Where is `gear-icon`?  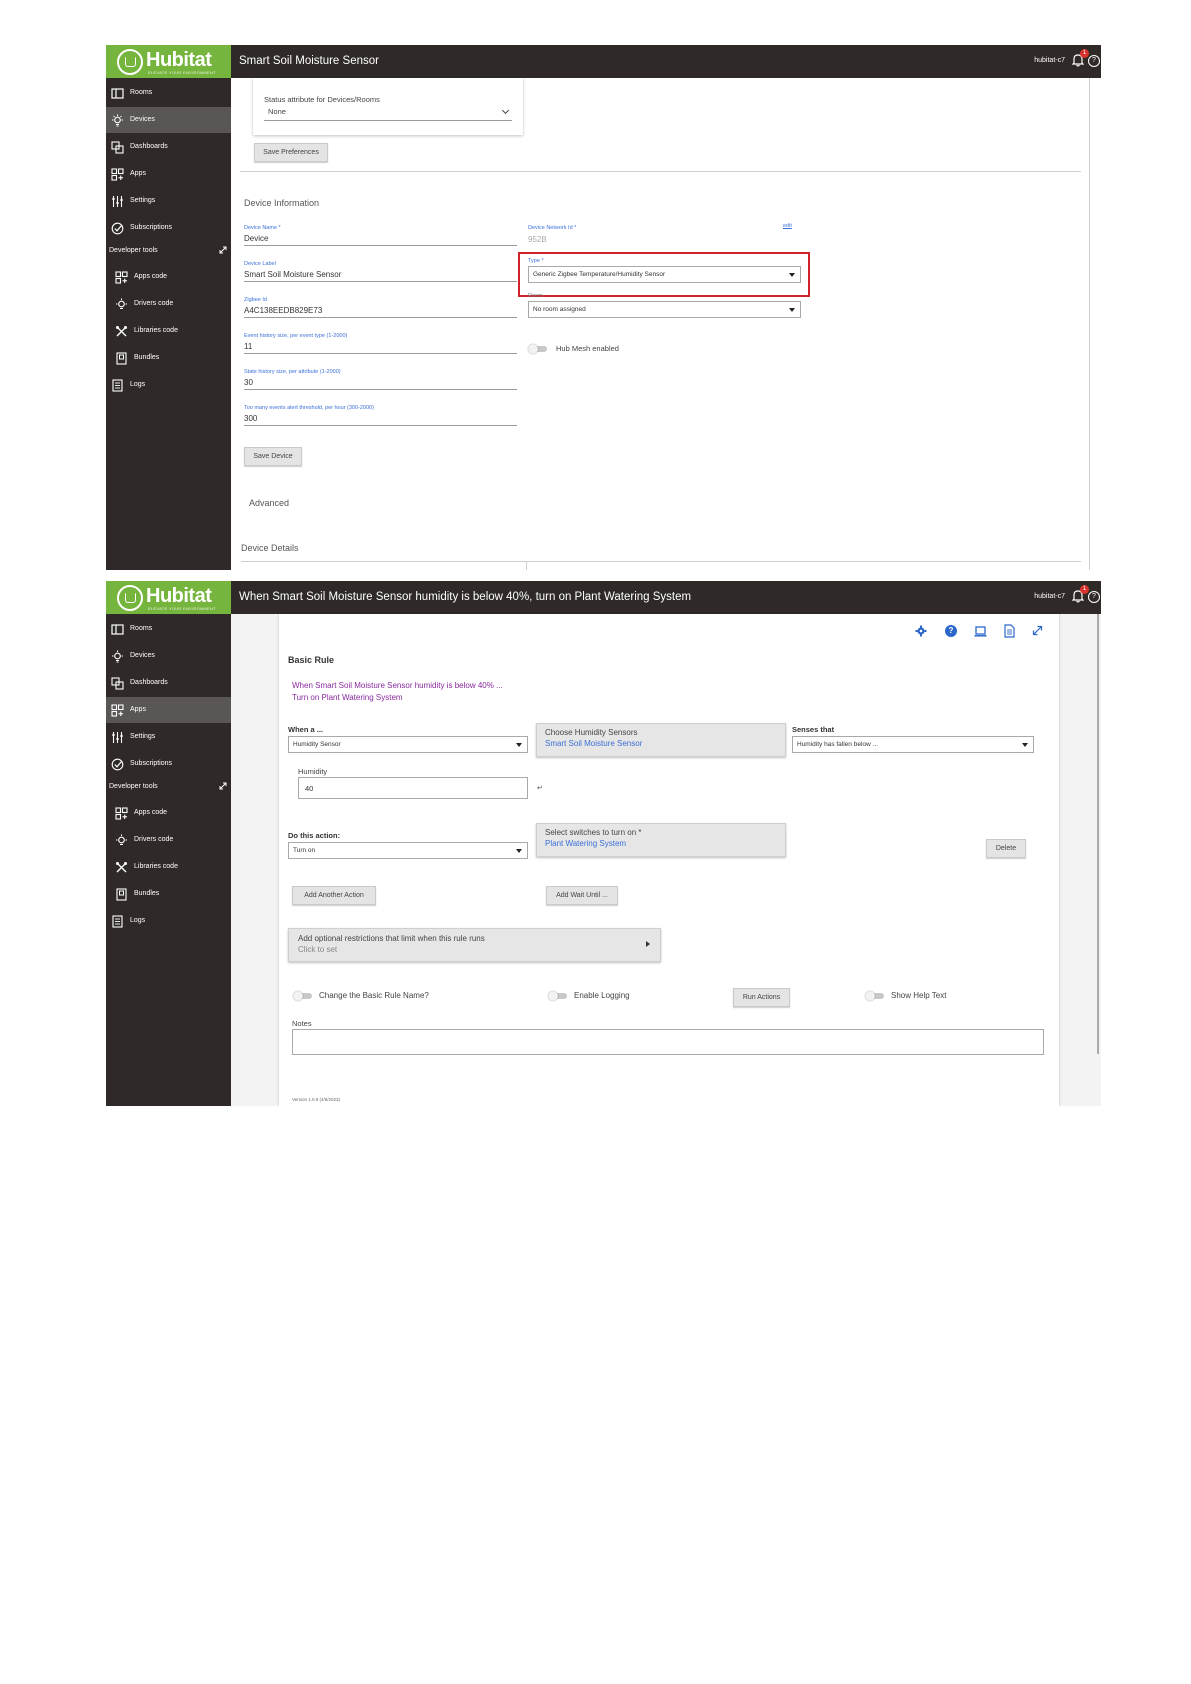 gear-icon is located at coordinates (921, 631).